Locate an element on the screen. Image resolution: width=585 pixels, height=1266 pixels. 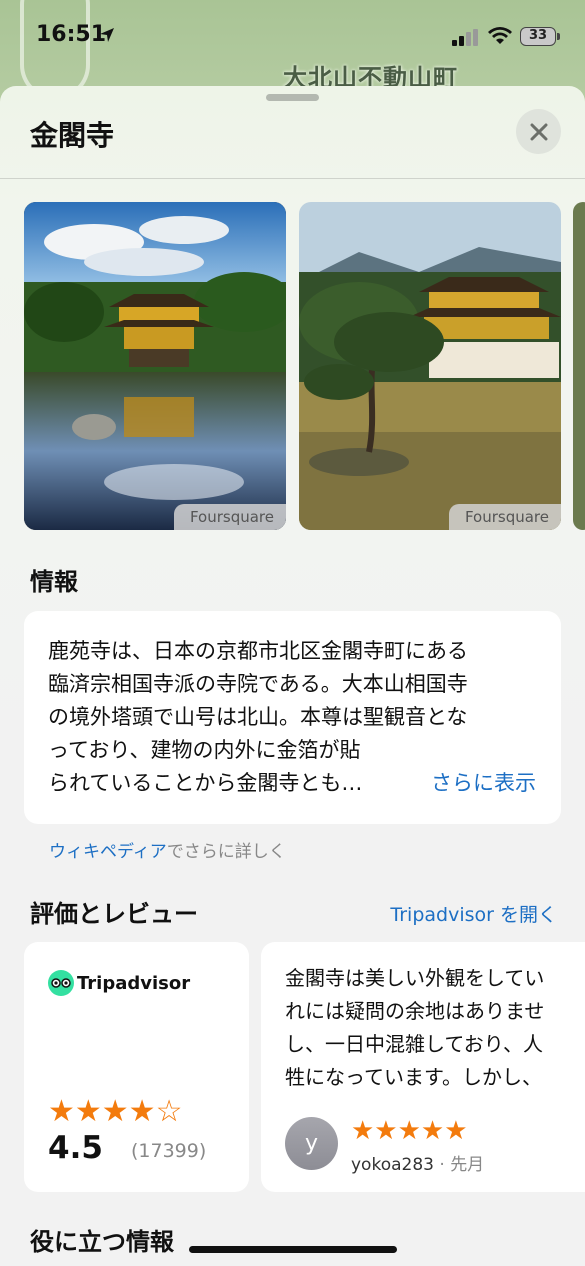
status-time: 16:51 is located at coordinates (71, 34).